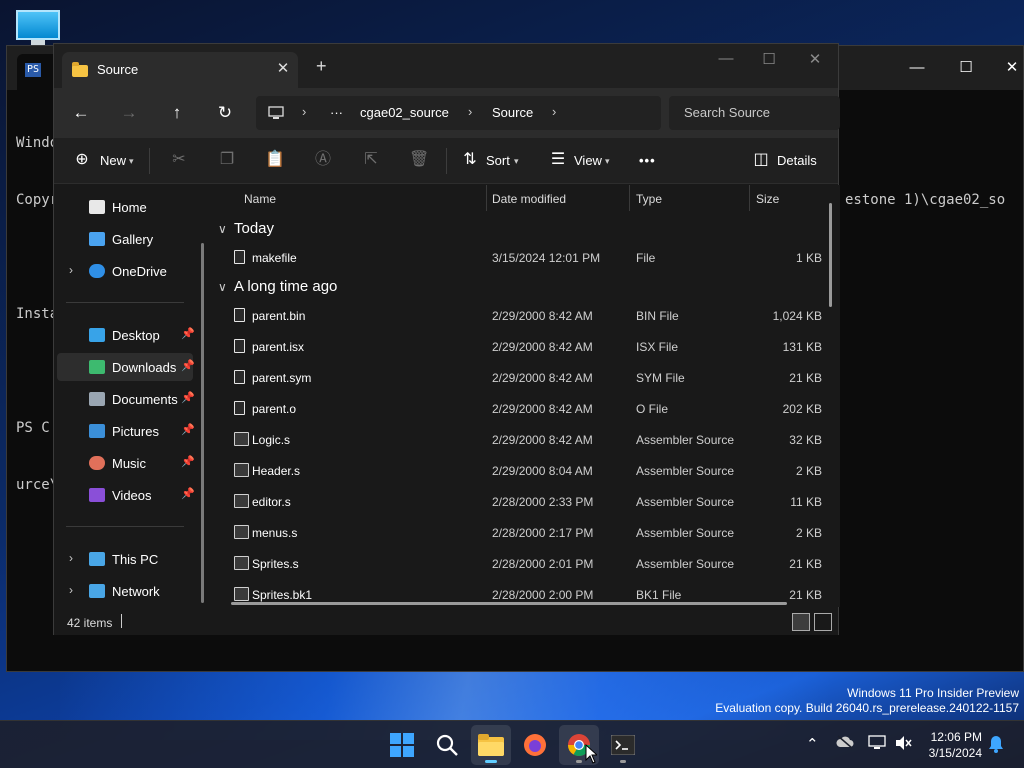  Describe the element at coordinates (81, 113) in the screenshot. I see `back-button: ←` at that location.